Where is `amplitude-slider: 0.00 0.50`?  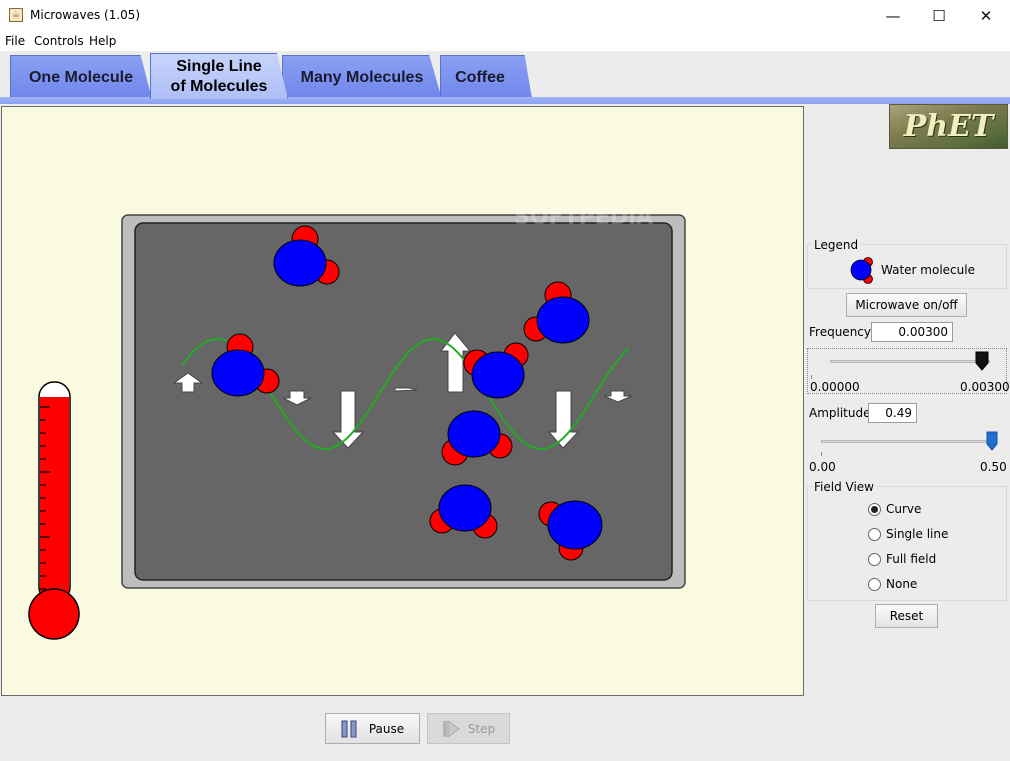
amplitude-slider: 0.00 0.50 is located at coordinates (907, 452).